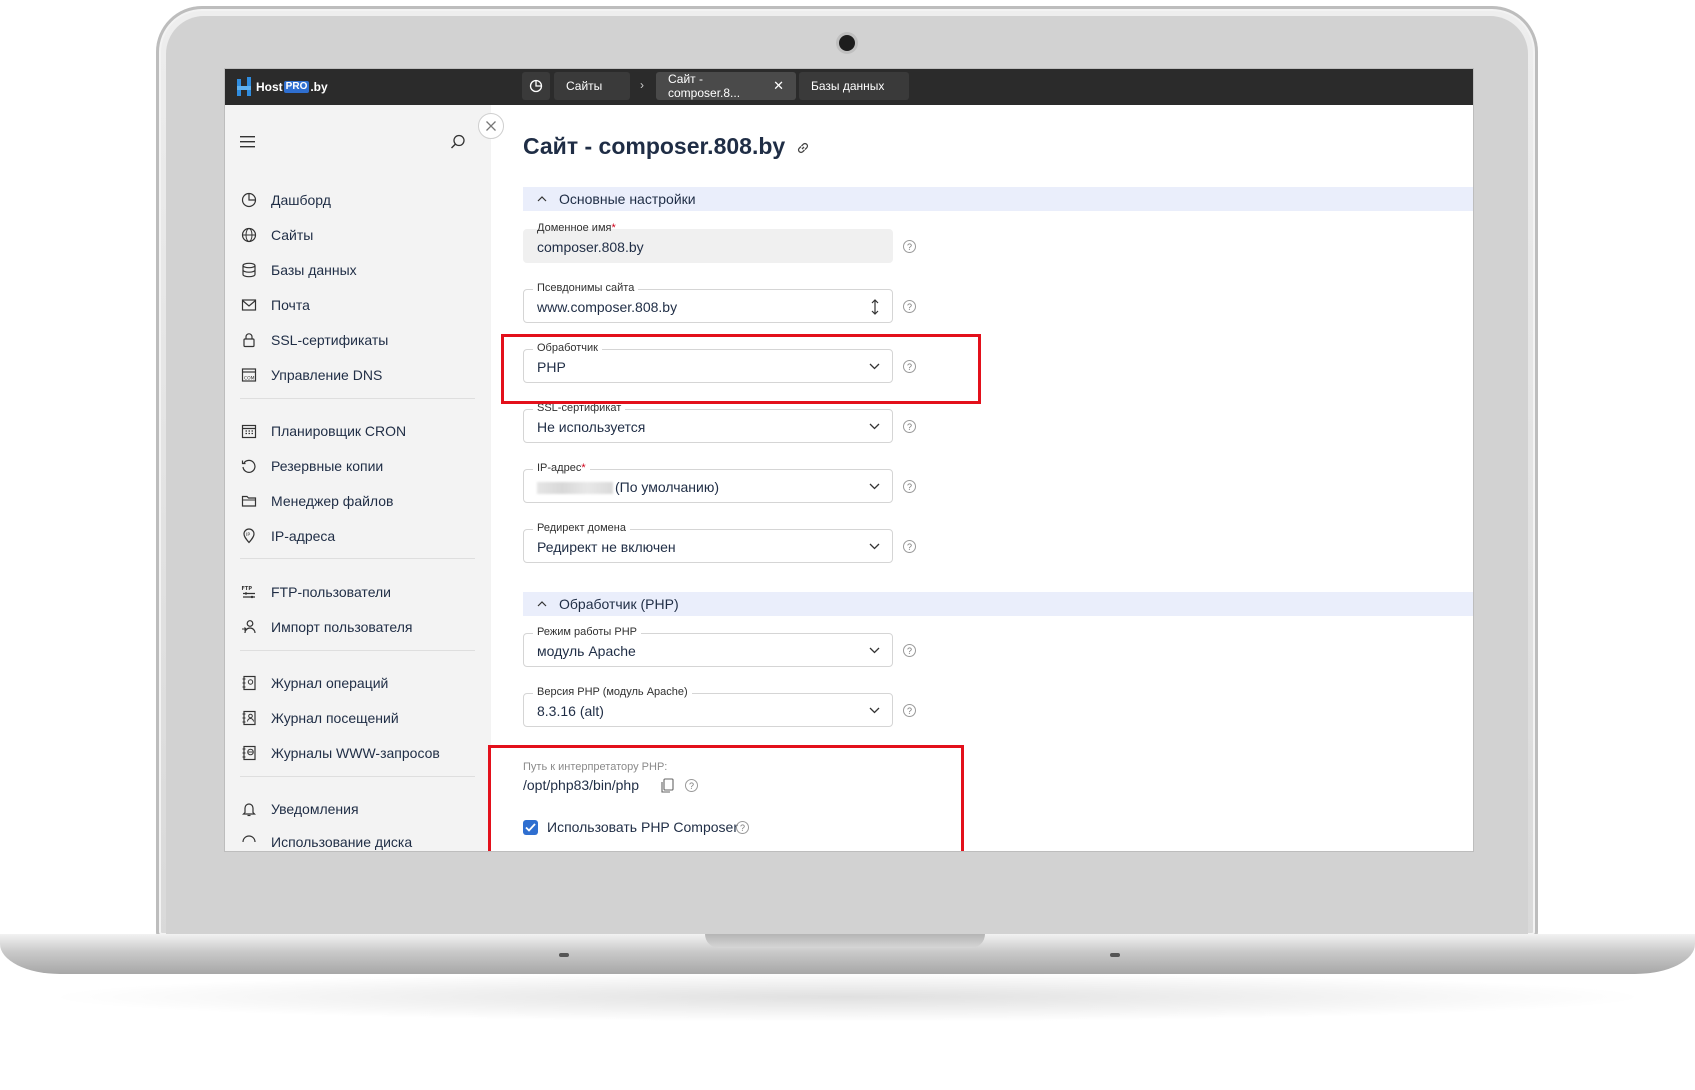 This screenshot has height=1090, width=1695. I want to click on sidebar-item-mail: Почта, so click(275, 305).